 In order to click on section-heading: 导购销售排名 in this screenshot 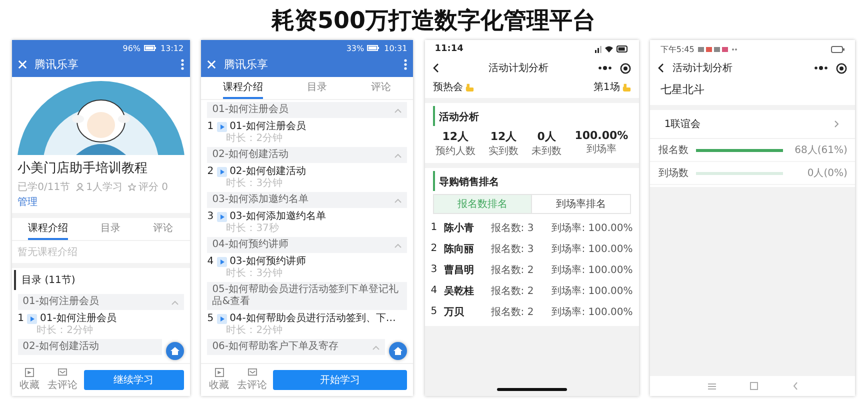, I will do `click(535, 181)`.